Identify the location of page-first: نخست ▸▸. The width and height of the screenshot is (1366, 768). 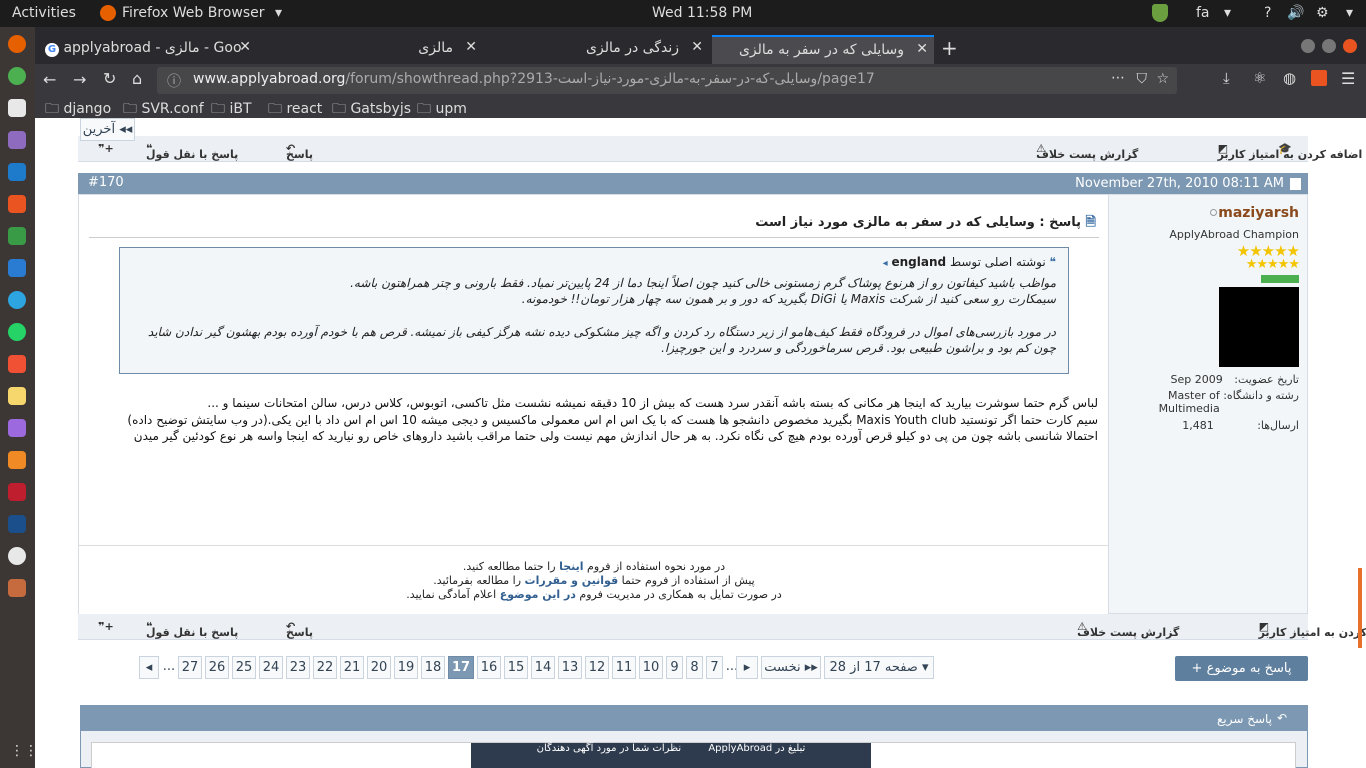
(791, 667).